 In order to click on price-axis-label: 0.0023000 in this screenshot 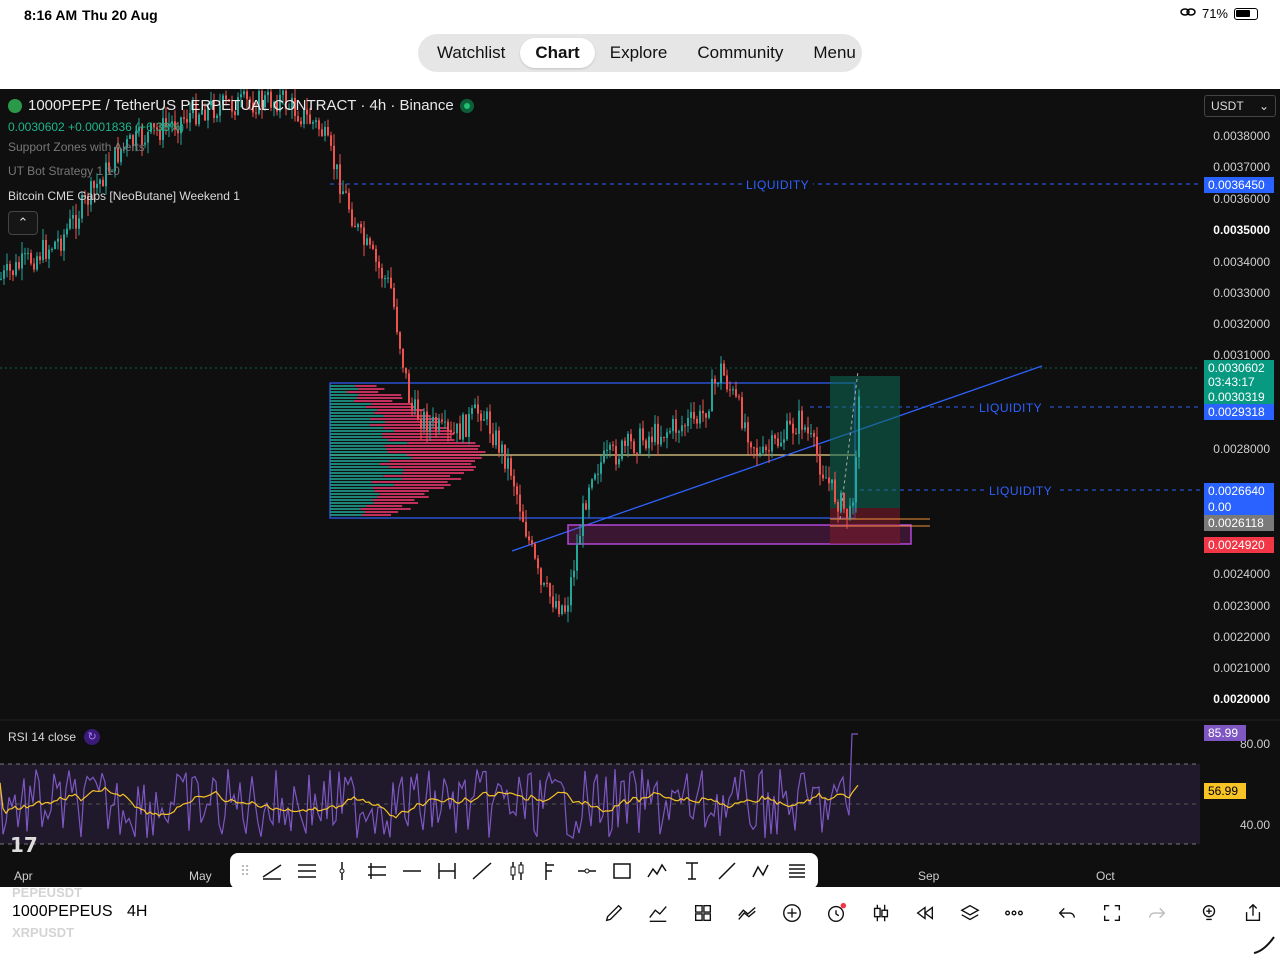, I will do `click(1241, 606)`.